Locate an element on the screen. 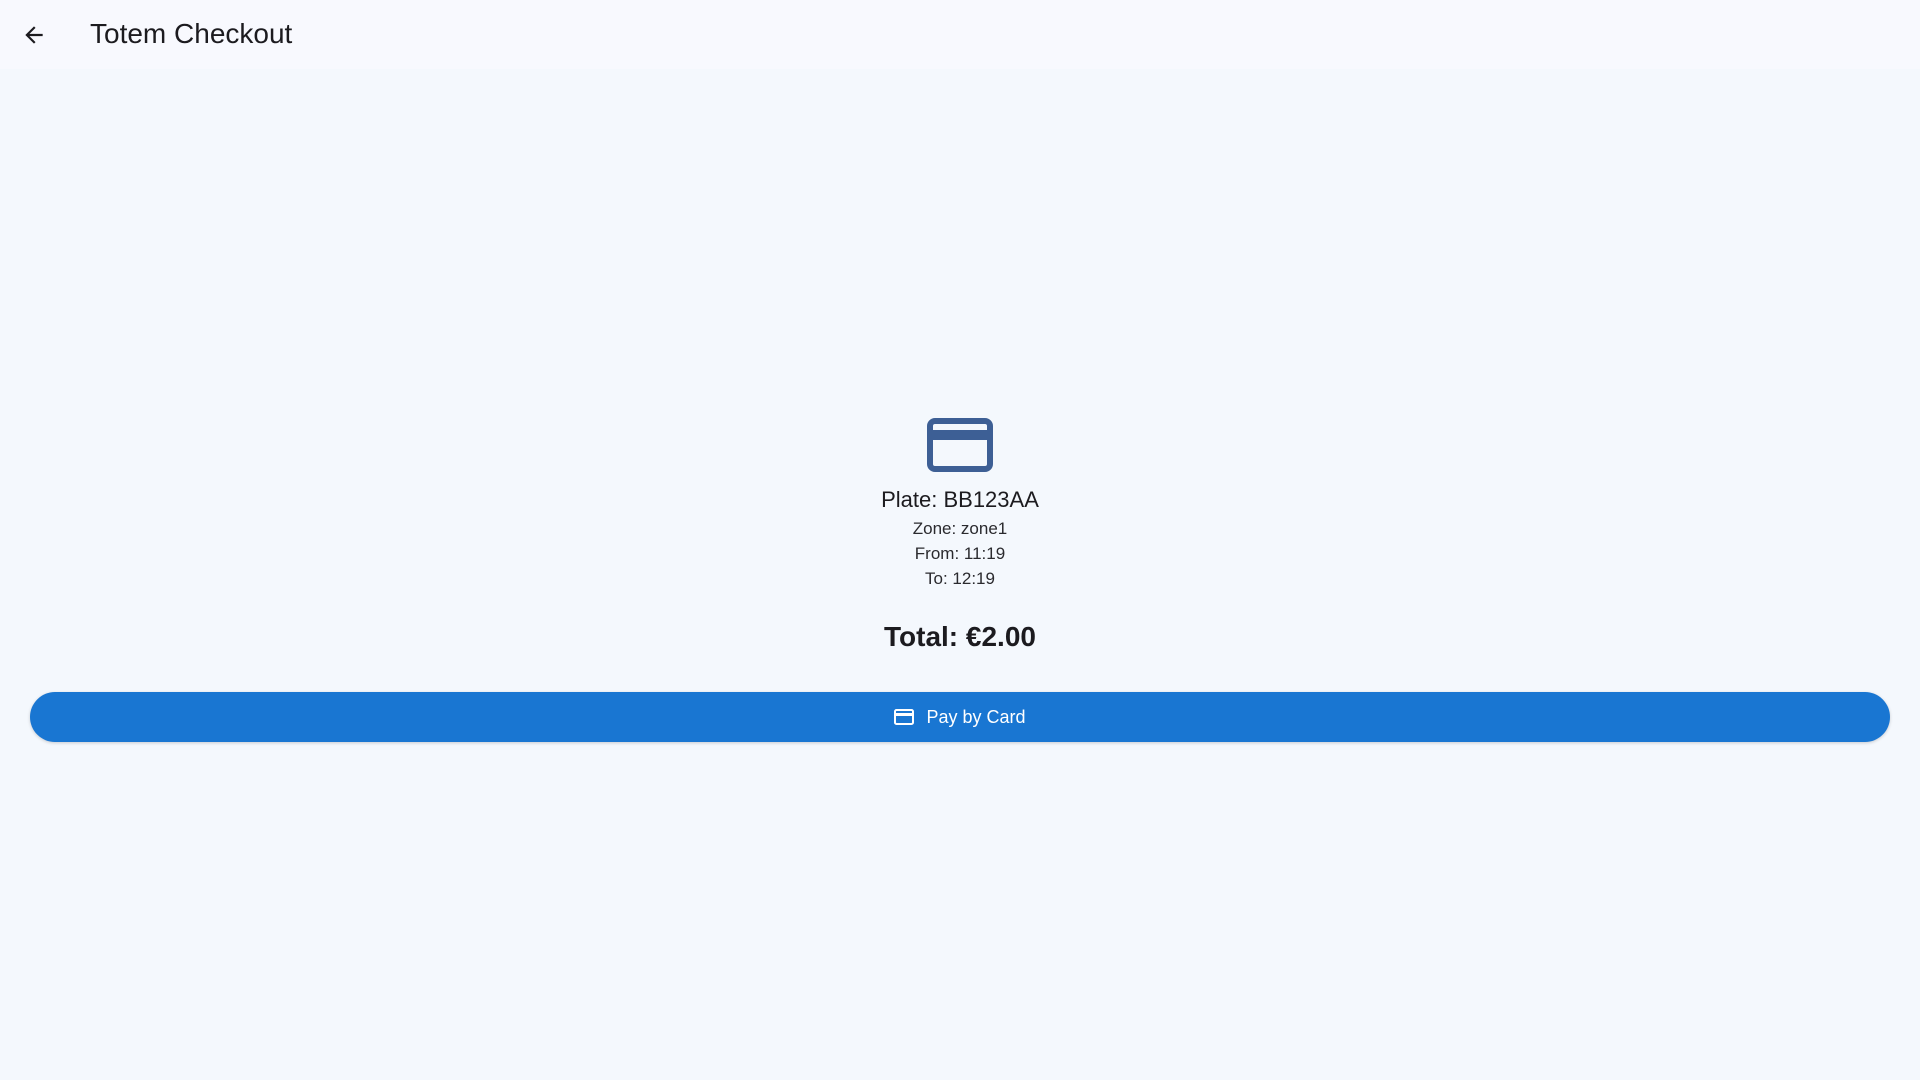 The width and height of the screenshot is (1920, 1080). back-button is located at coordinates (34, 35).